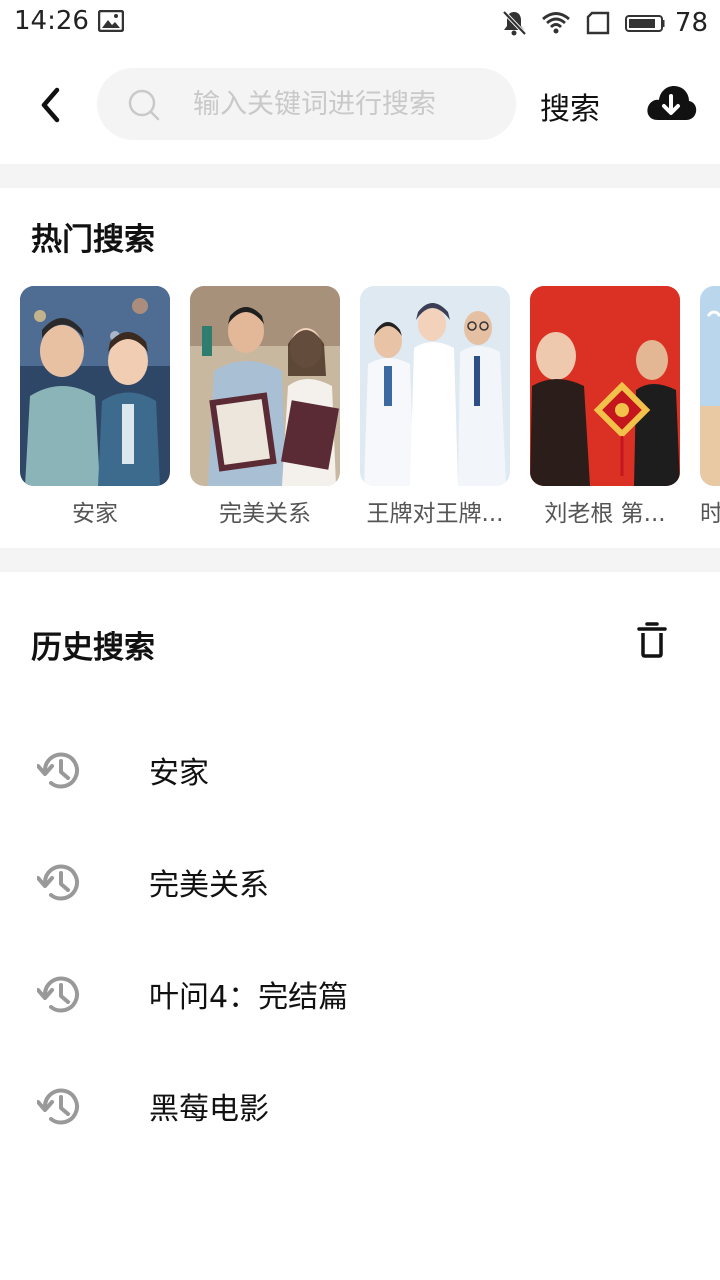 This screenshot has height=1280, width=720. I want to click on history-title: 历史搜索, so click(93, 648).